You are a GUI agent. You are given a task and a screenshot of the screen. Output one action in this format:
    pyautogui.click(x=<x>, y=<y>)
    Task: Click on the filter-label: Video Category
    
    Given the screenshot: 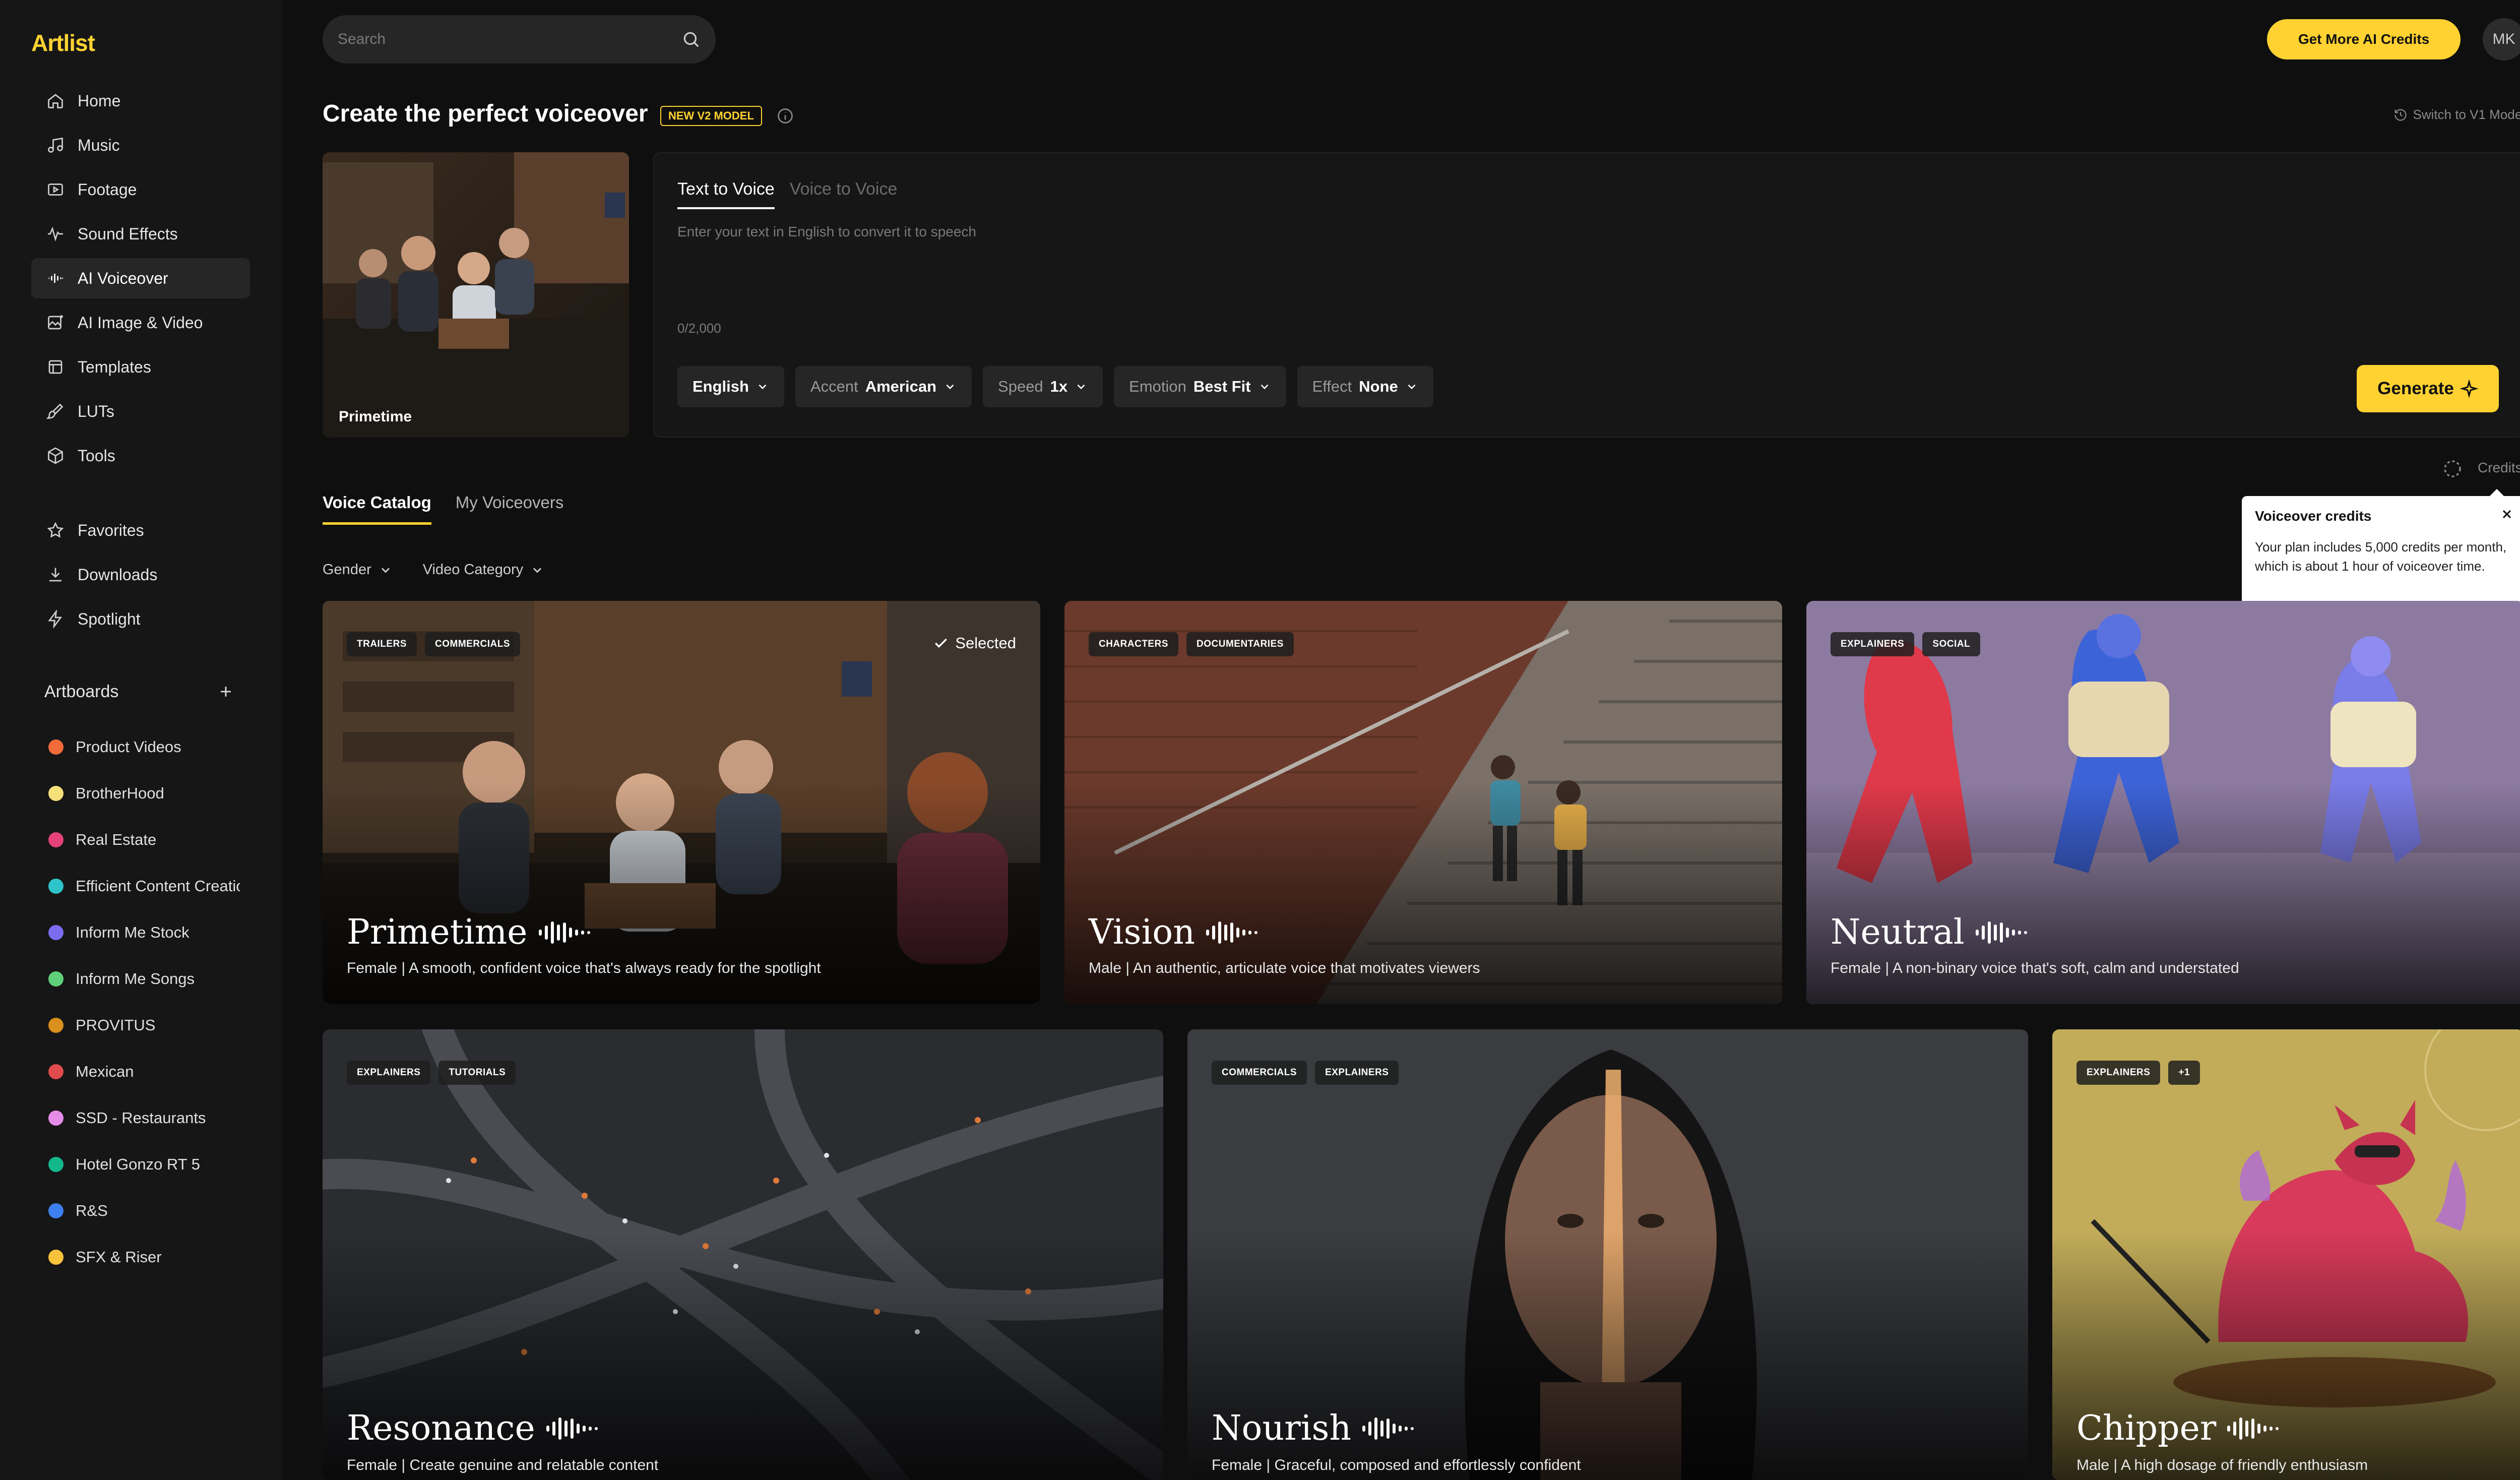 What is the action you would take?
    pyautogui.click(x=473, y=570)
    